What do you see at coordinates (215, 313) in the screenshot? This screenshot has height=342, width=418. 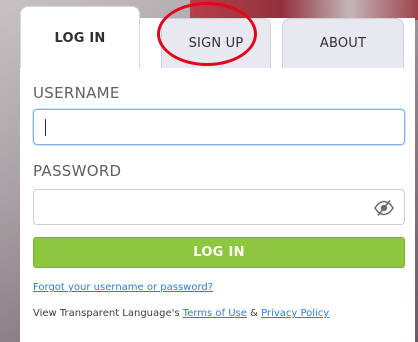 I see `terms-of-use-link: Terms of Use` at bounding box center [215, 313].